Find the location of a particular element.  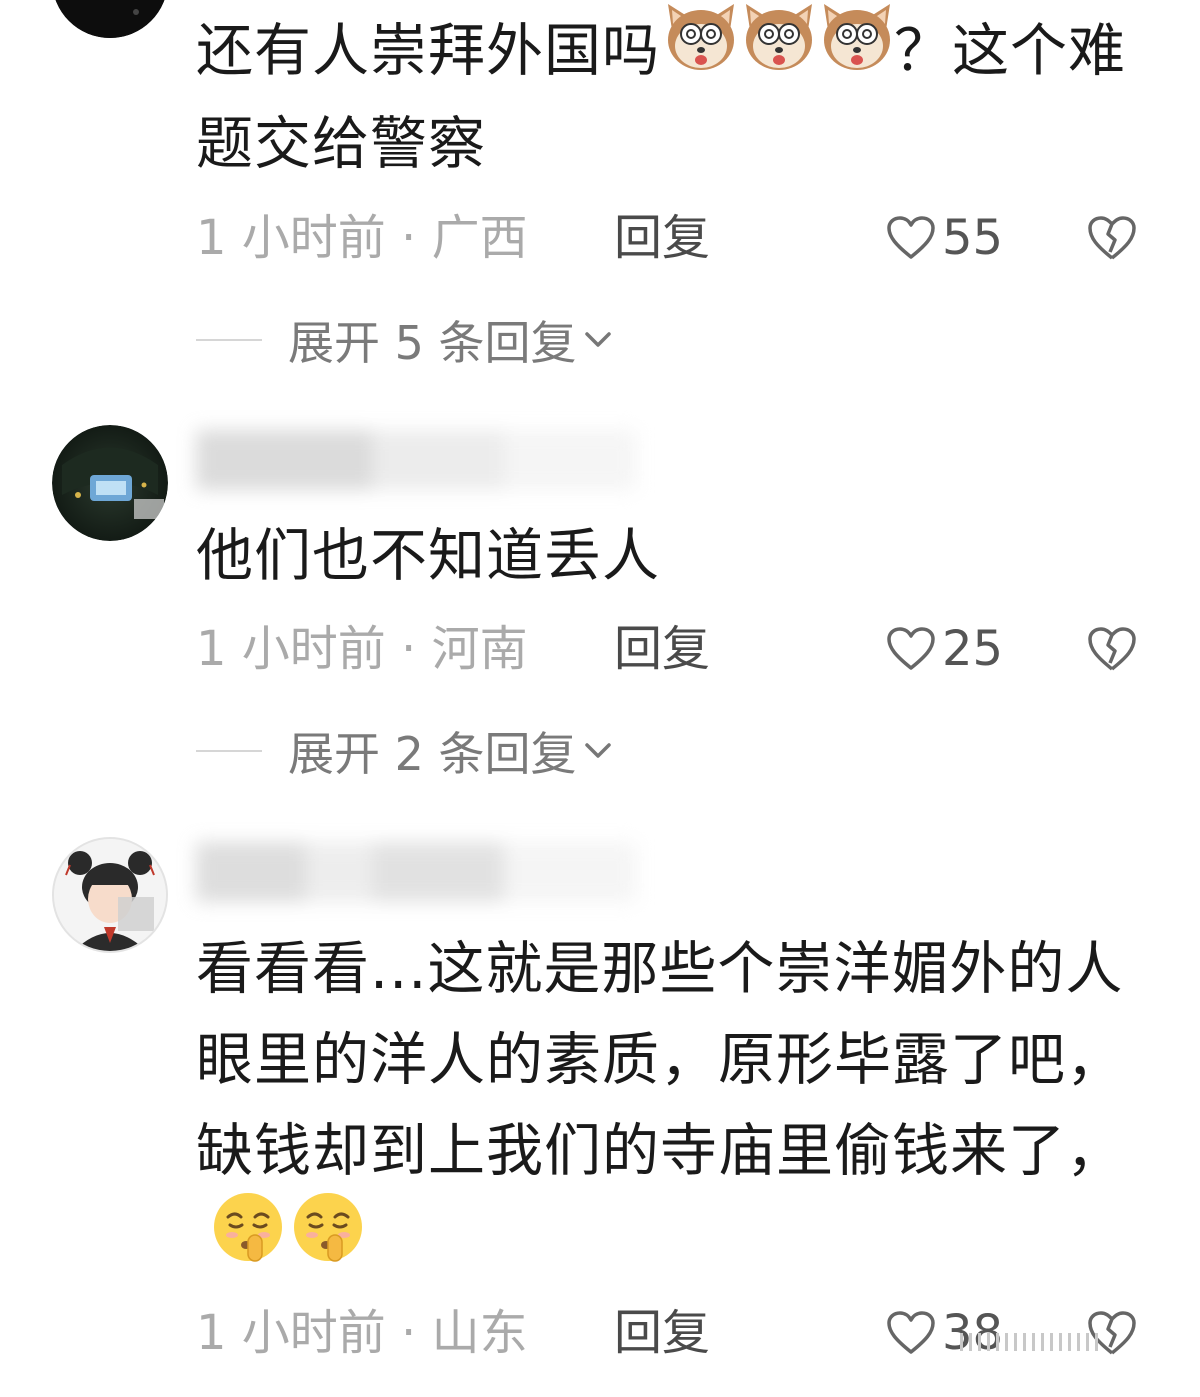

comment-meta: 1 小时前 · 广西 回复 55 is located at coordinates (676, 238).